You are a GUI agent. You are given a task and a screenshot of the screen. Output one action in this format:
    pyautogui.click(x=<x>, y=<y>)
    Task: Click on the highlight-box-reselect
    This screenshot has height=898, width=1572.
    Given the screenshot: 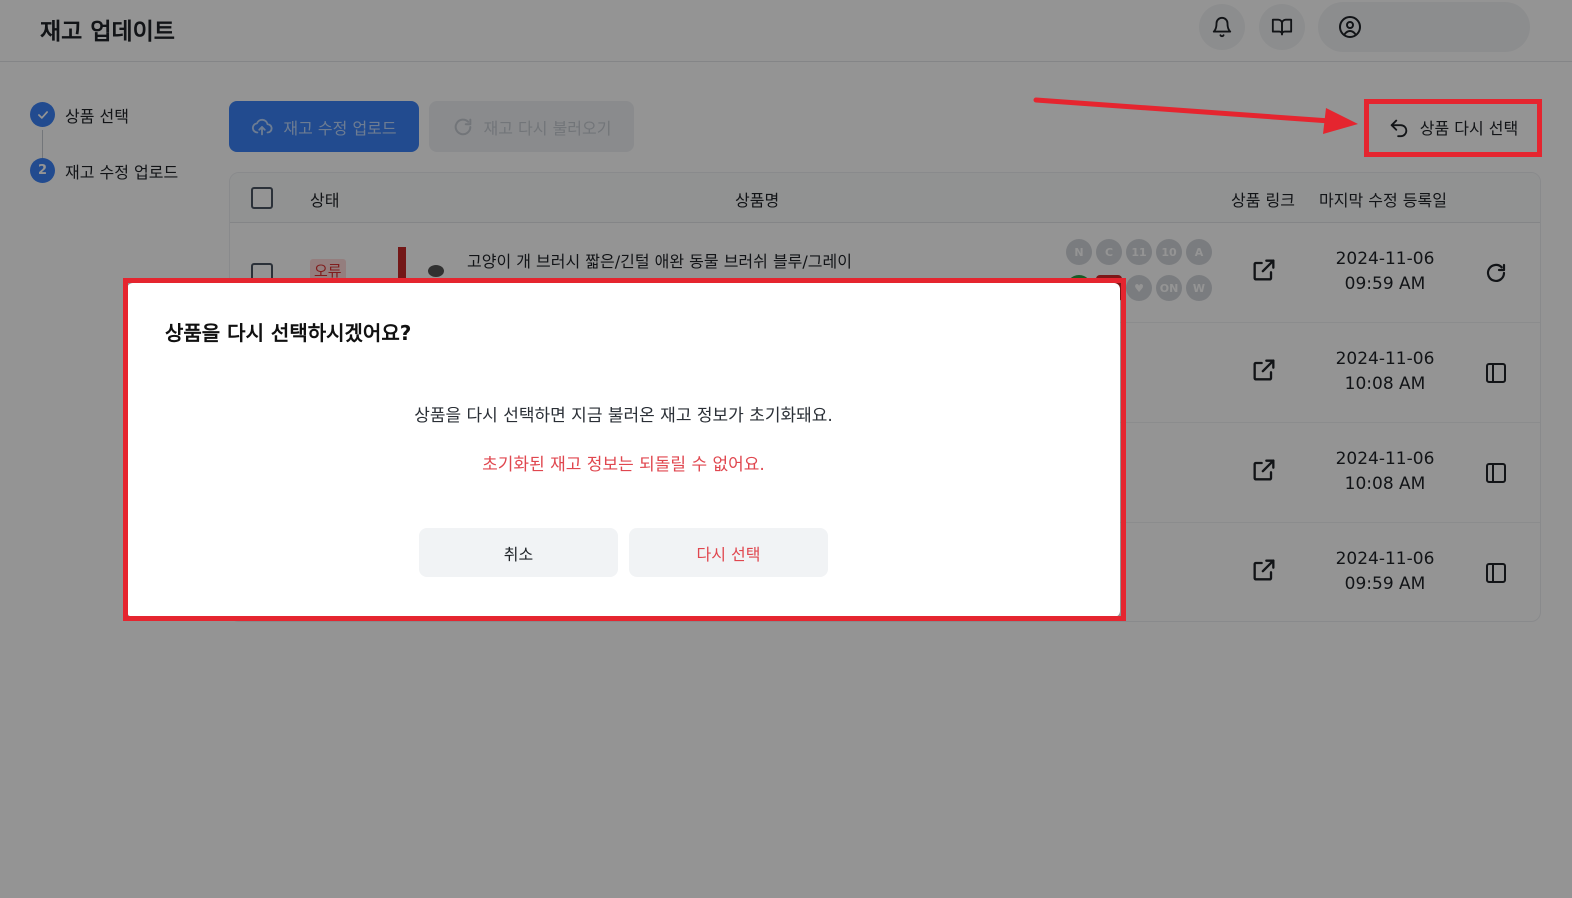 What is the action you would take?
    pyautogui.click(x=1453, y=128)
    